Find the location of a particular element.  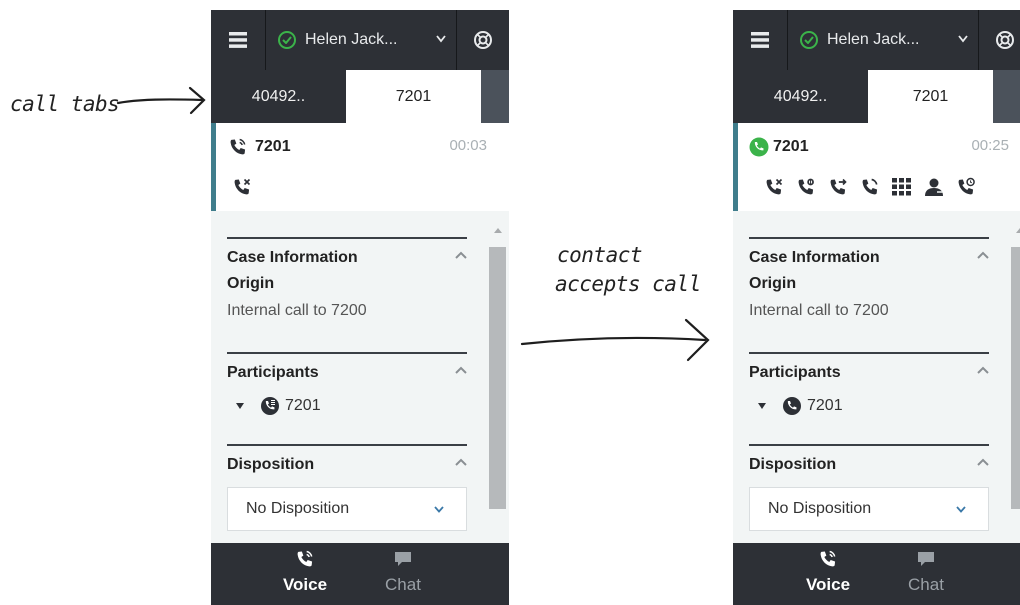

origin-value: Internal call to 7200 is located at coordinates (297, 310).